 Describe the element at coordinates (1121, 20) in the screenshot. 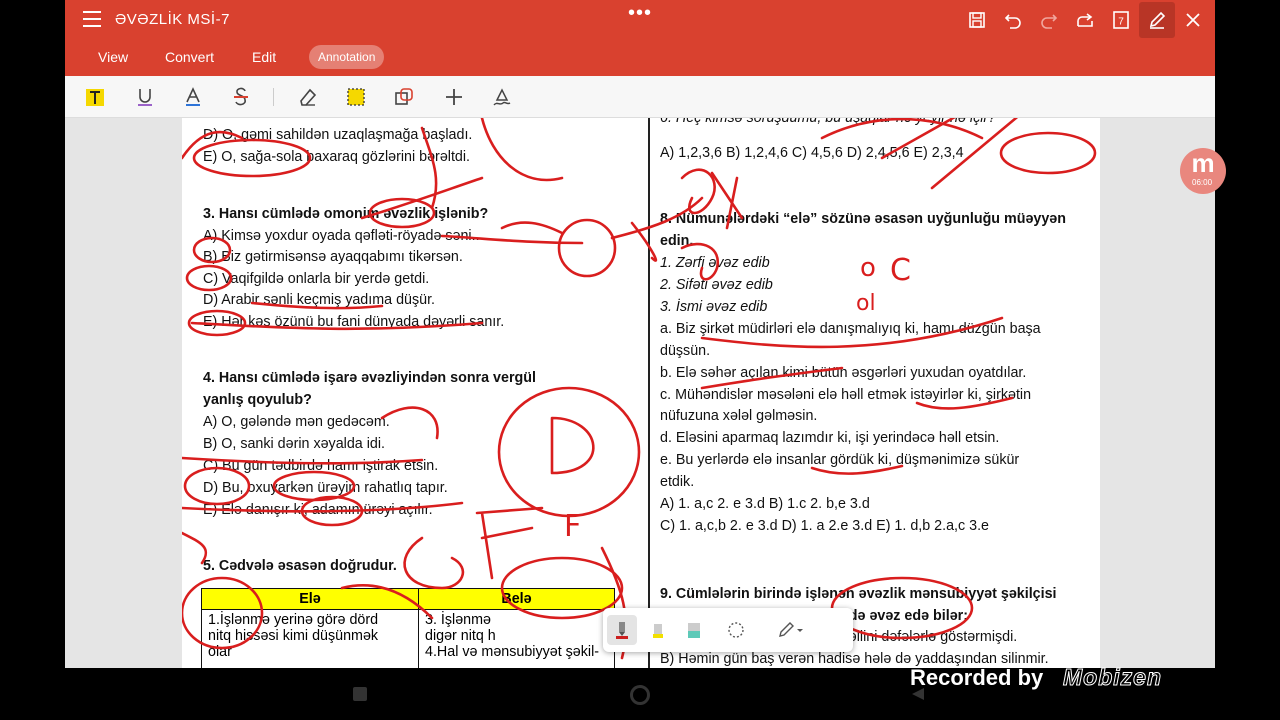

I see `page-number-icon: 7` at that location.